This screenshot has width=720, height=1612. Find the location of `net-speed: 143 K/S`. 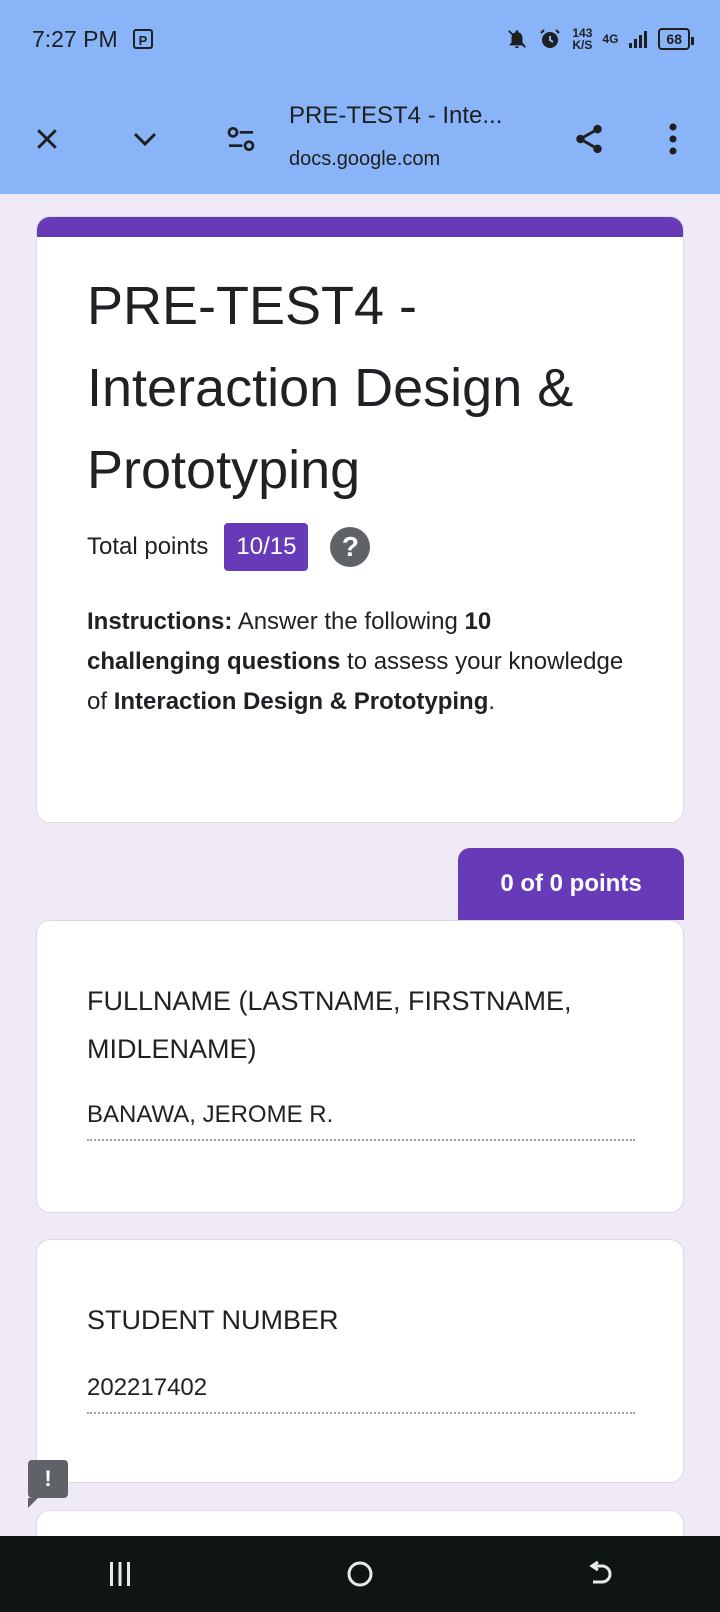

net-speed: 143 K/S is located at coordinates (582, 39).